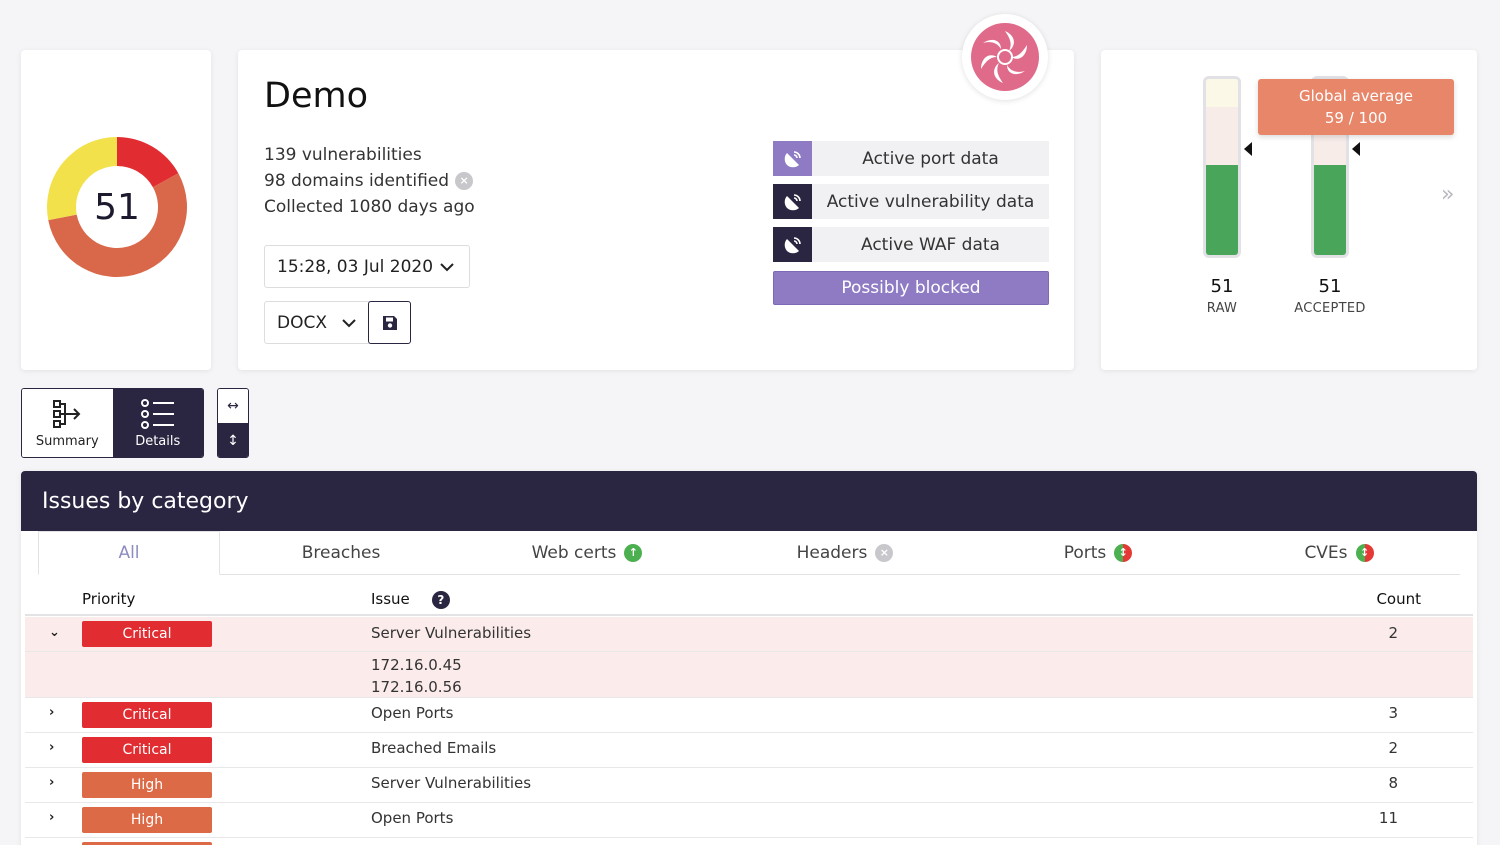  I want to click on tab-label: All, so click(129, 553).